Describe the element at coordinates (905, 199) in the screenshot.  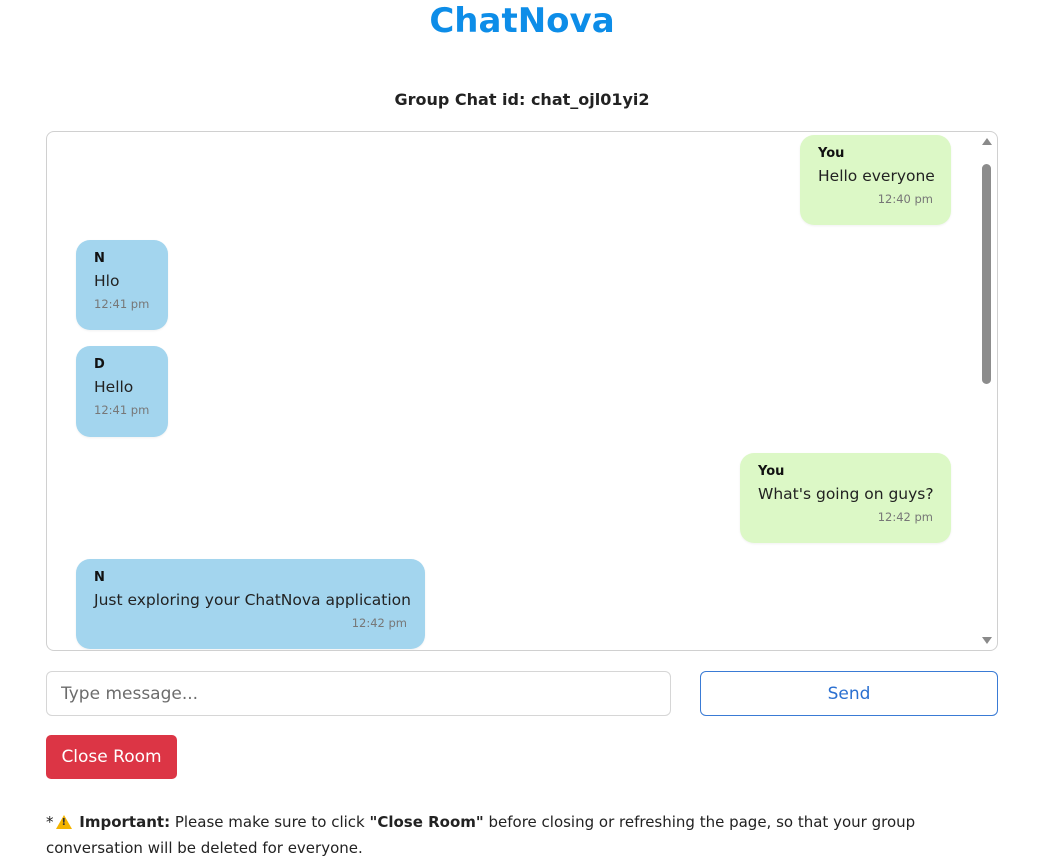
I see `message-time: 12:40 pm` at that location.